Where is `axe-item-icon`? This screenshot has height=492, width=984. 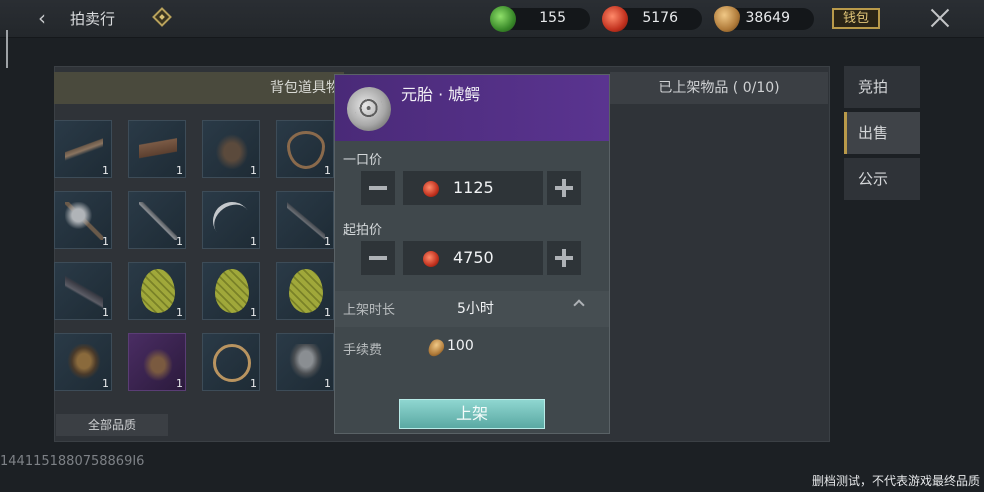 axe-item-icon is located at coordinates (84, 221).